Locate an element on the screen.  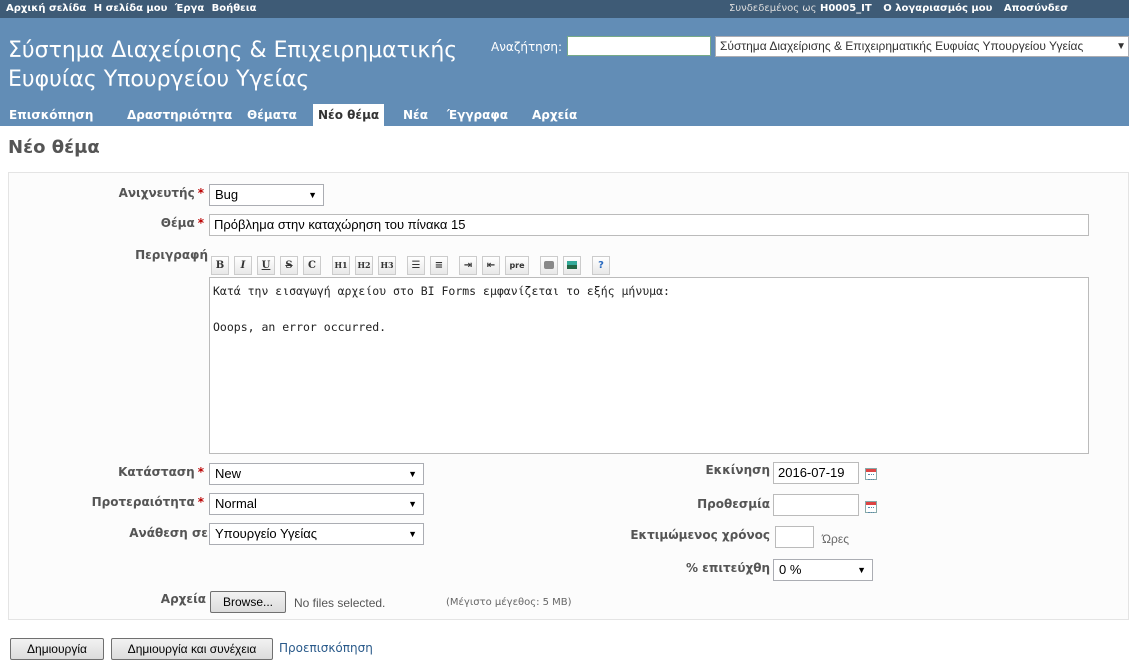
subject-input: Πρόβλημα στην καταχώρηση του πίνακα 15 is located at coordinates (649, 225).